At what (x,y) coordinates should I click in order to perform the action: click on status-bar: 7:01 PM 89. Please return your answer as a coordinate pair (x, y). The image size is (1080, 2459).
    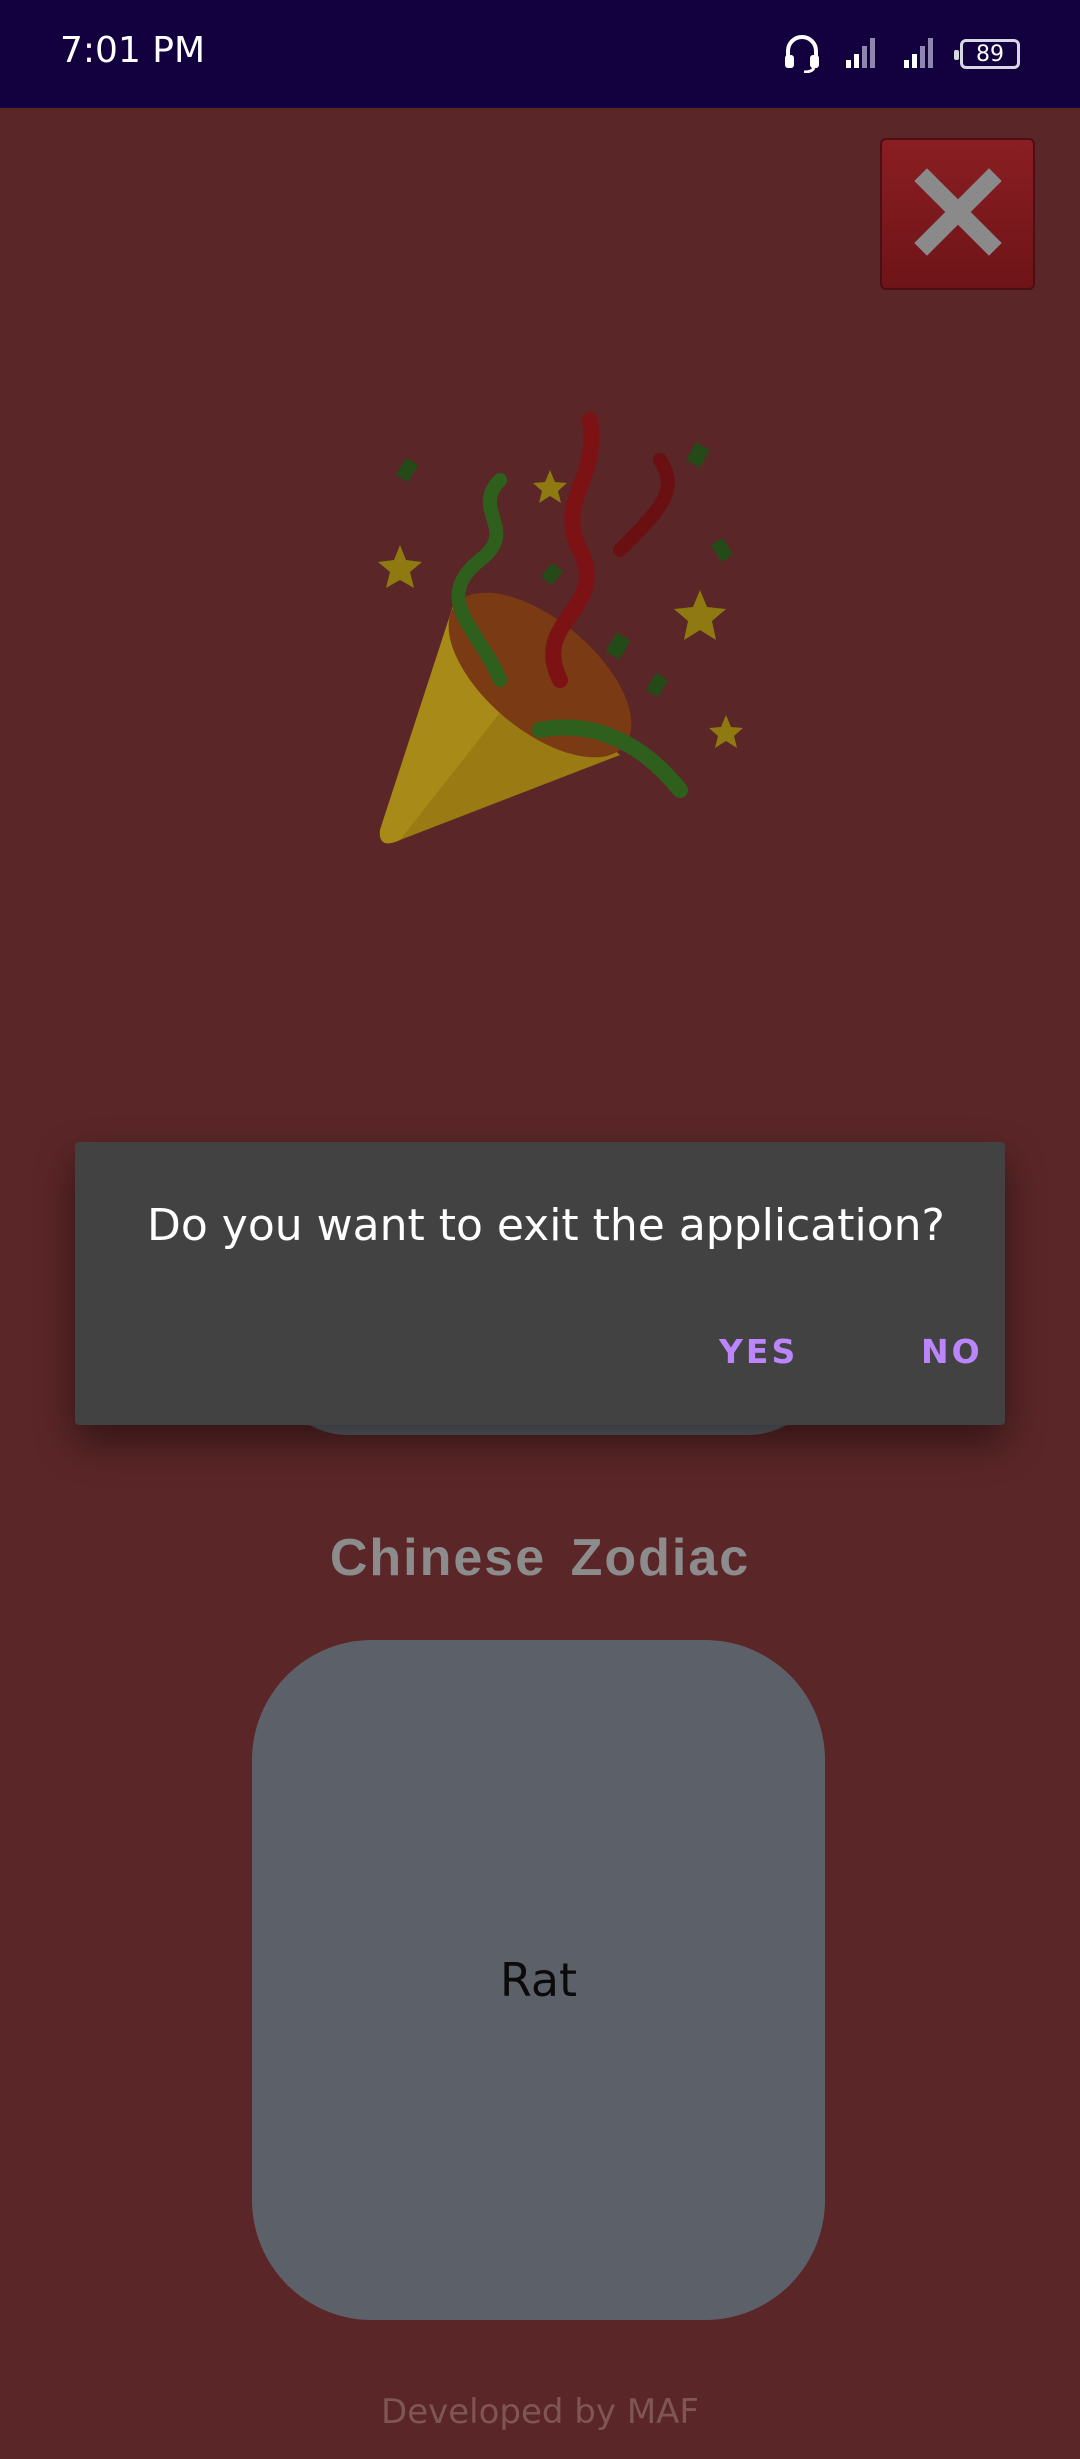
    Looking at the image, I should click on (540, 54).